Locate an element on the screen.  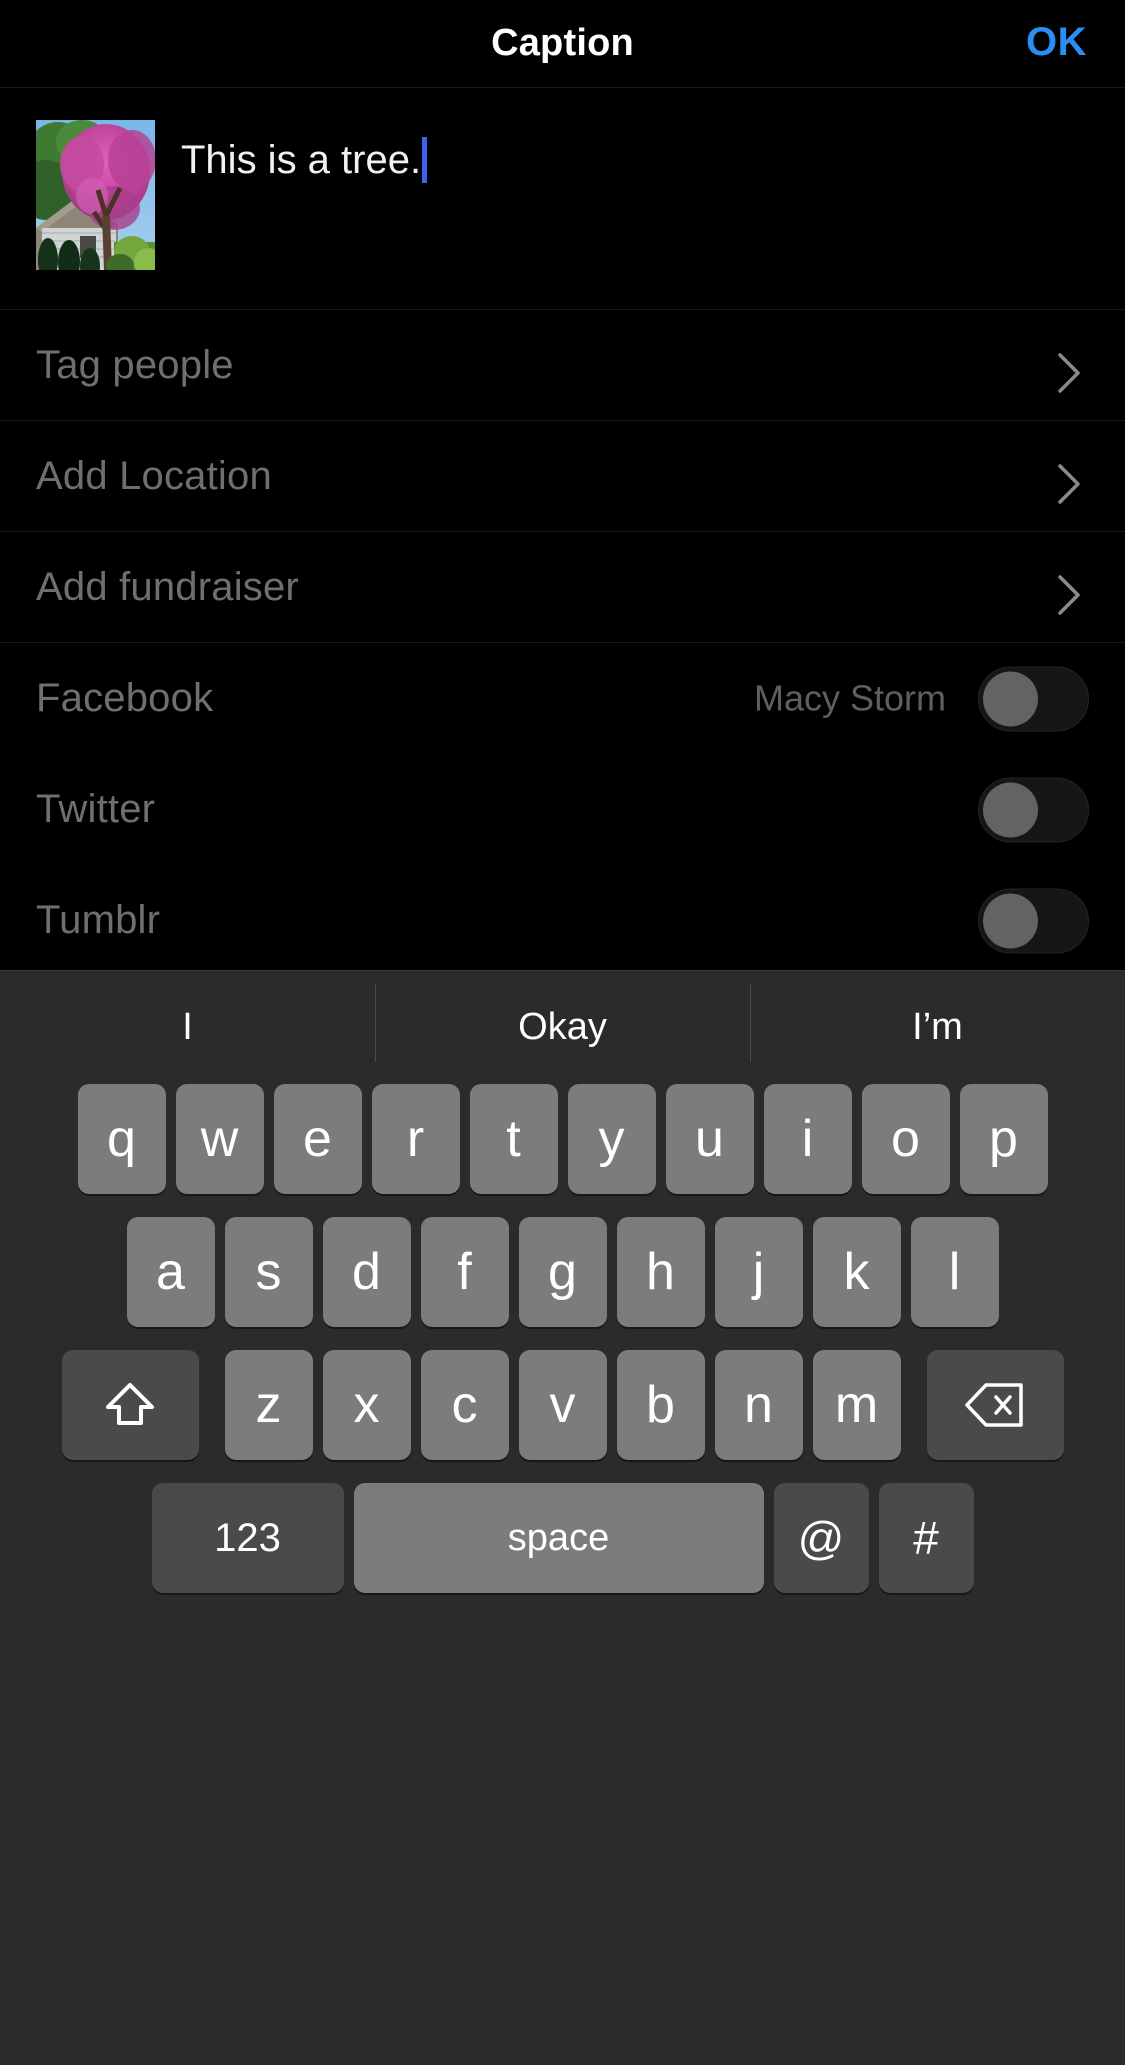
share-row-controls: Macy Storm is located at coordinates (921, 698).